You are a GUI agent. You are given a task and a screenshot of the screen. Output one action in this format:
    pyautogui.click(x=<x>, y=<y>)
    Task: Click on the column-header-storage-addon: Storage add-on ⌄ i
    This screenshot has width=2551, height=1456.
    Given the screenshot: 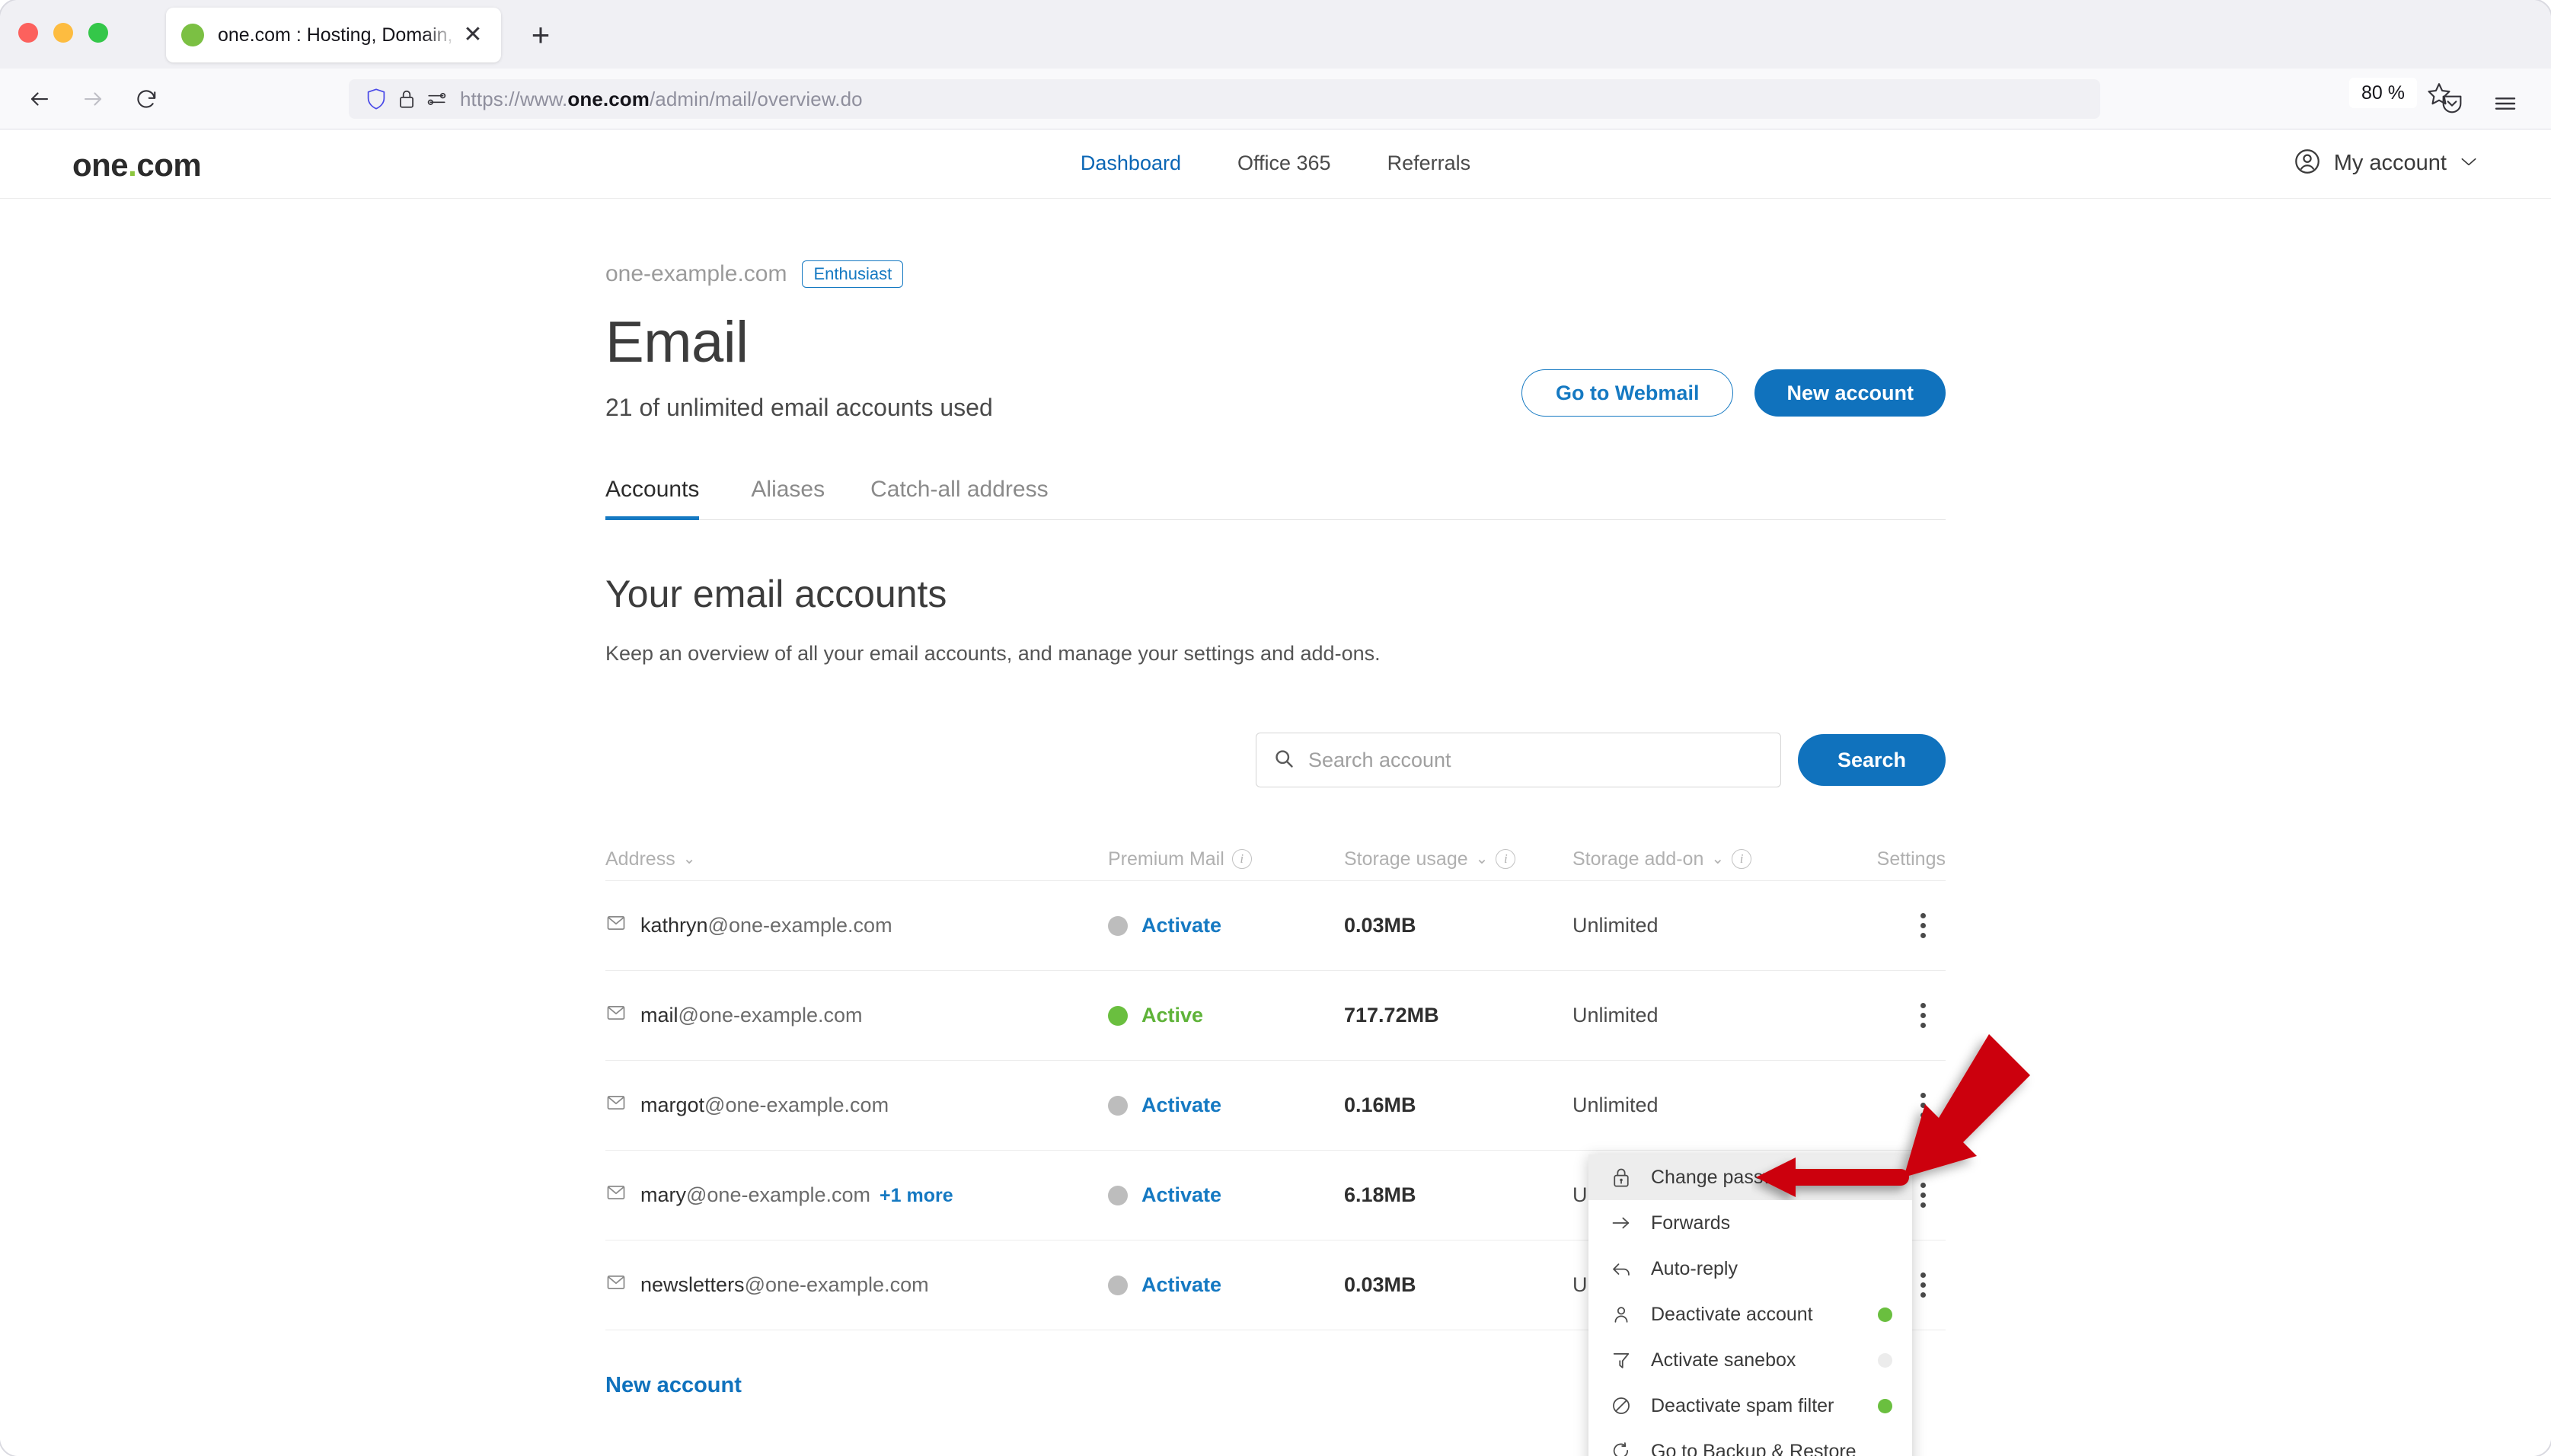 What is the action you would take?
    pyautogui.click(x=1691, y=859)
    